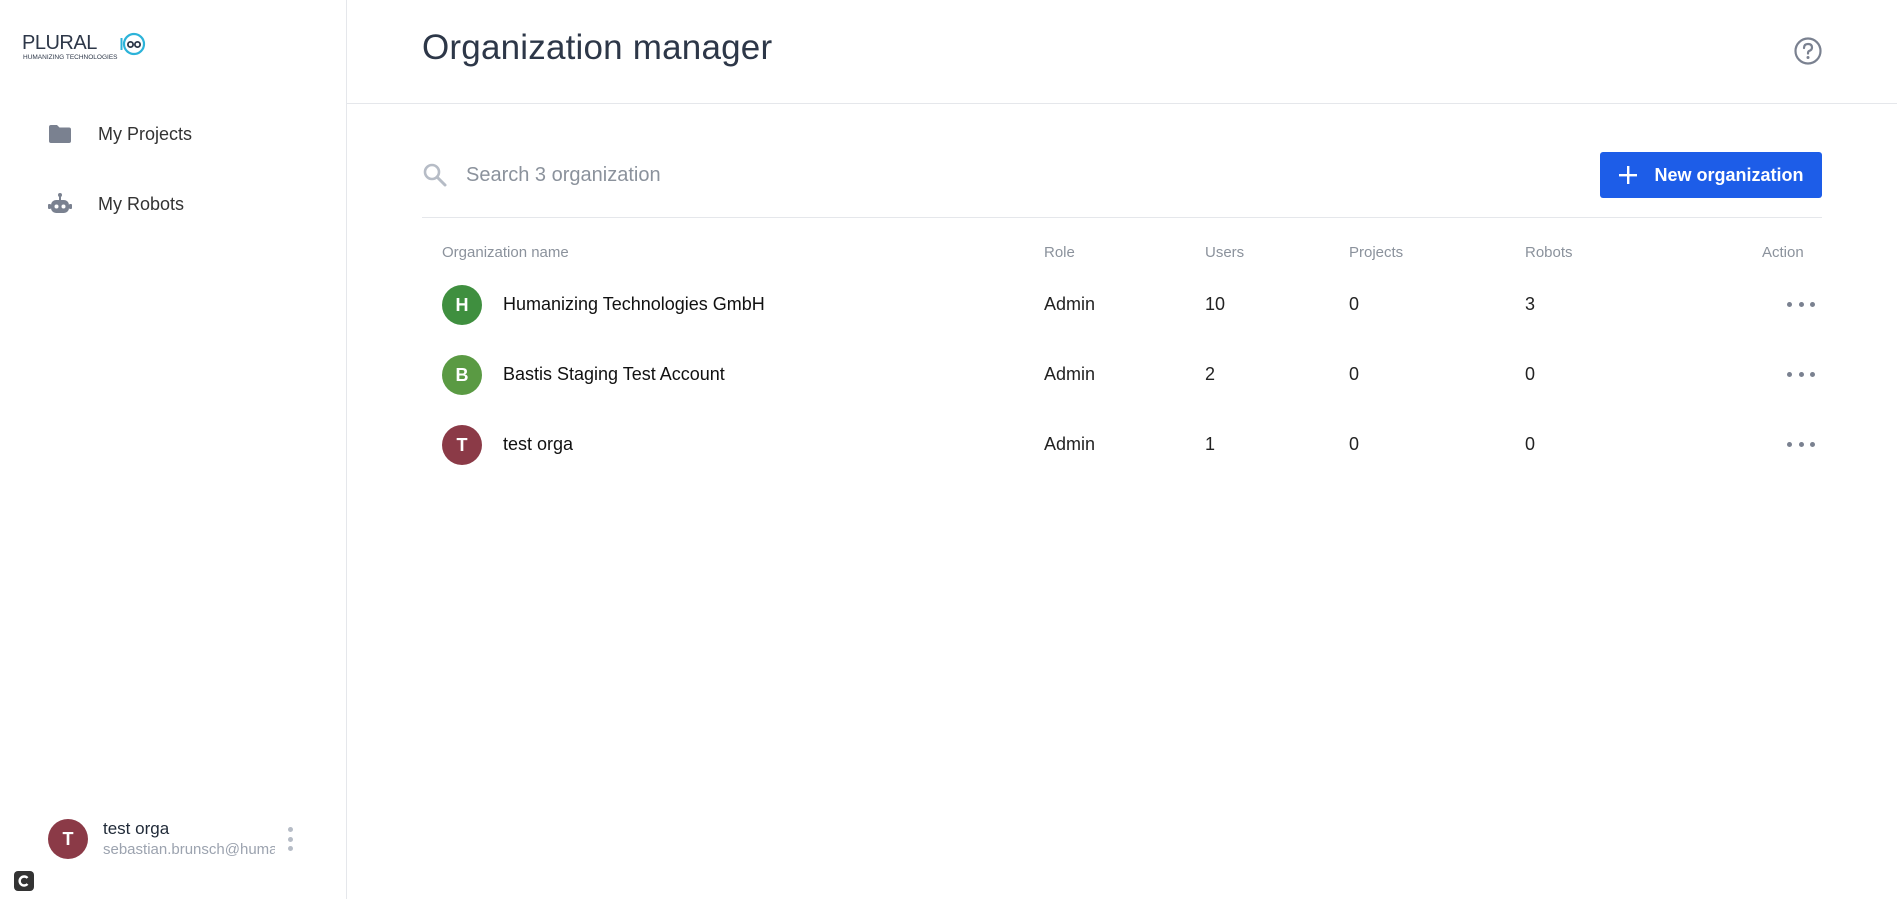  I want to click on search-icon, so click(435, 175).